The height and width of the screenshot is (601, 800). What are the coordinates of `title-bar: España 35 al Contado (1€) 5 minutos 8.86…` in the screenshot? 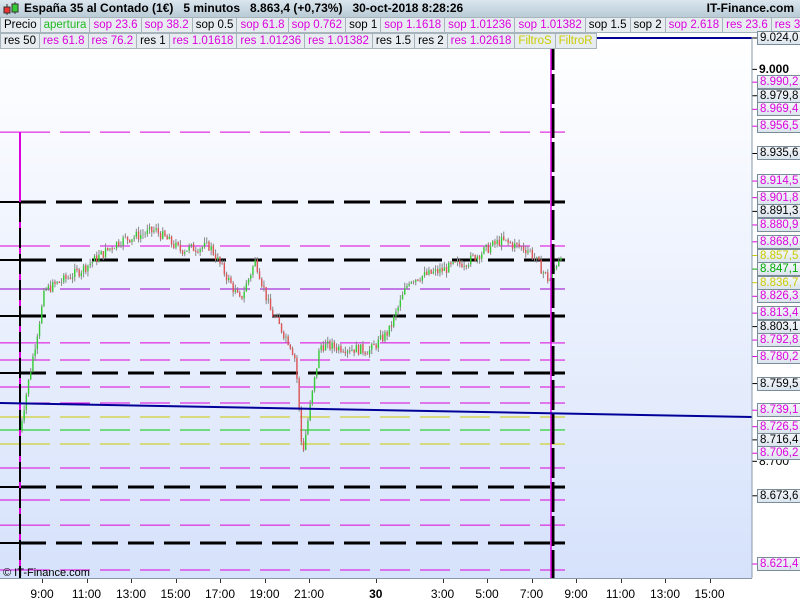 It's located at (400, 8).